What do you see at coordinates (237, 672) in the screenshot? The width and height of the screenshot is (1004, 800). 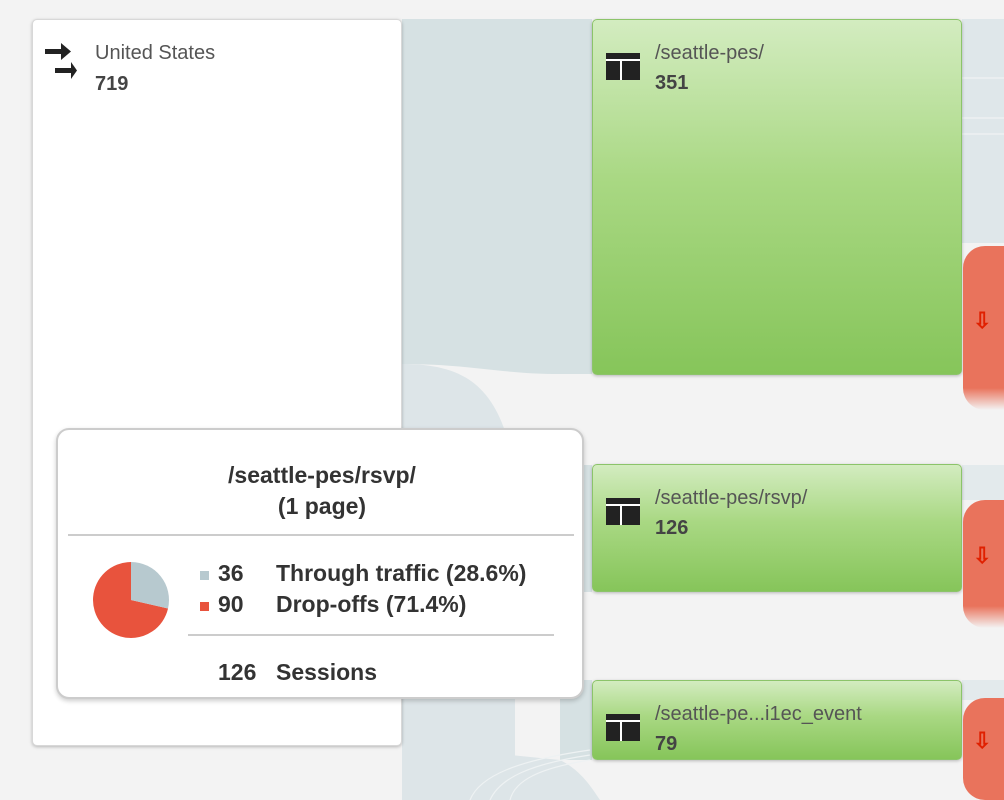 I see `sessions-count: 126` at bounding box center [237, 672].